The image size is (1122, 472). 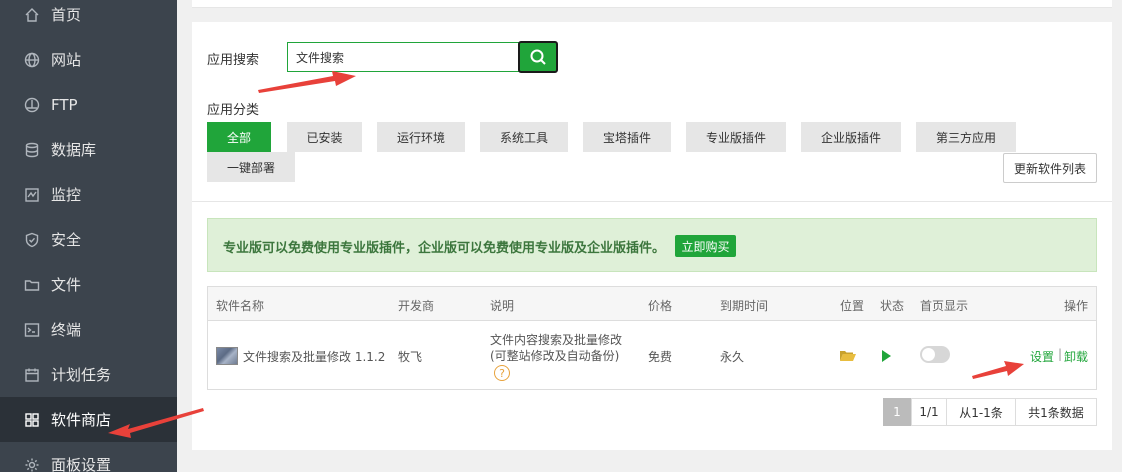 What do you see at coordinates (233, 60) in the screenshot?
I see `search-label: 应用搜索` at bounding box center [233, 60].